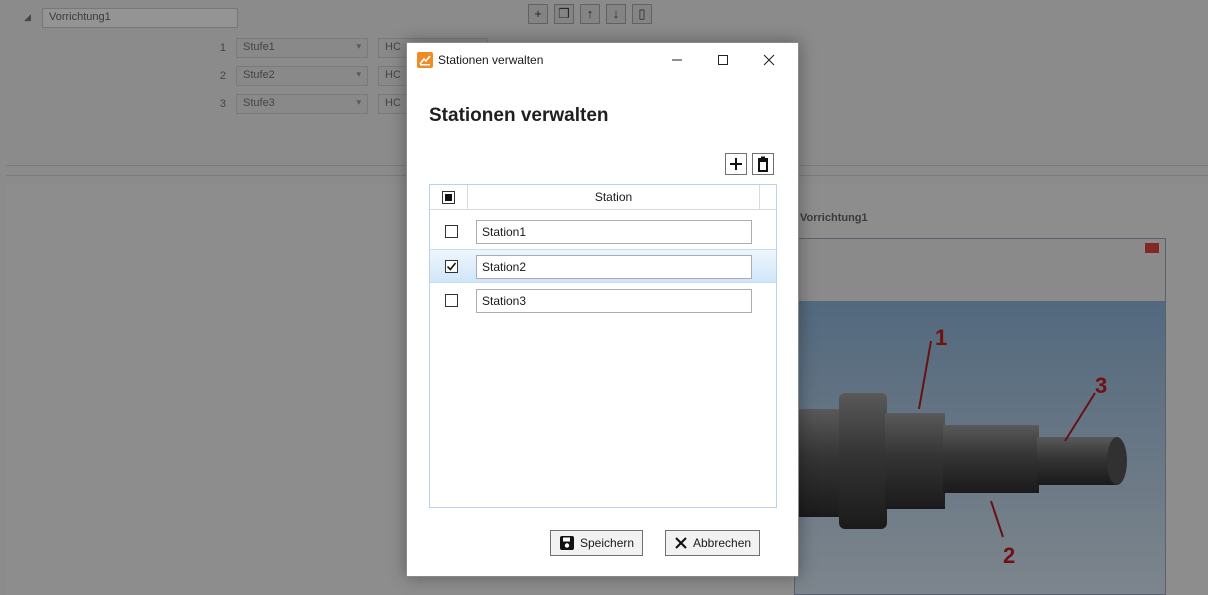 This screenshot has height=595, width=1208. I want to click on delete-station-button, so click(763, 164).